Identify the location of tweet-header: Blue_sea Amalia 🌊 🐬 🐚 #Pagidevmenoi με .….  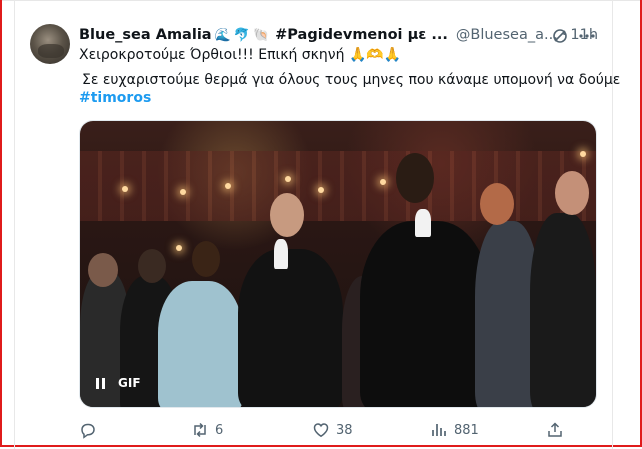
(338, 35).